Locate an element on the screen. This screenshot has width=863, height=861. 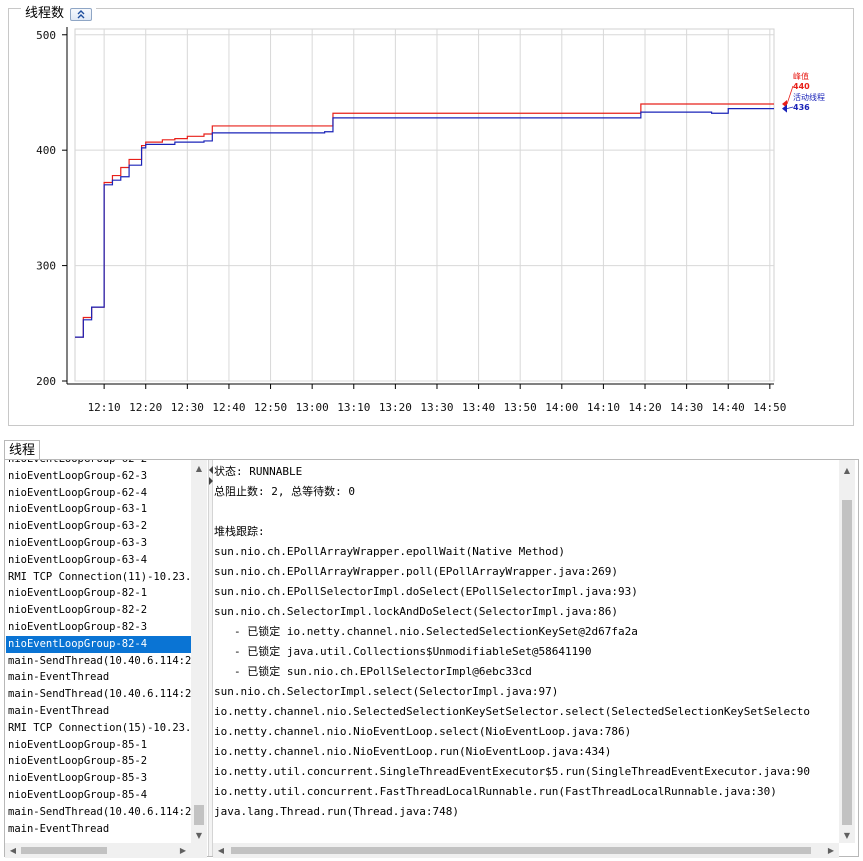
tab-threads: 线程 is located at coordinates (22, 449).